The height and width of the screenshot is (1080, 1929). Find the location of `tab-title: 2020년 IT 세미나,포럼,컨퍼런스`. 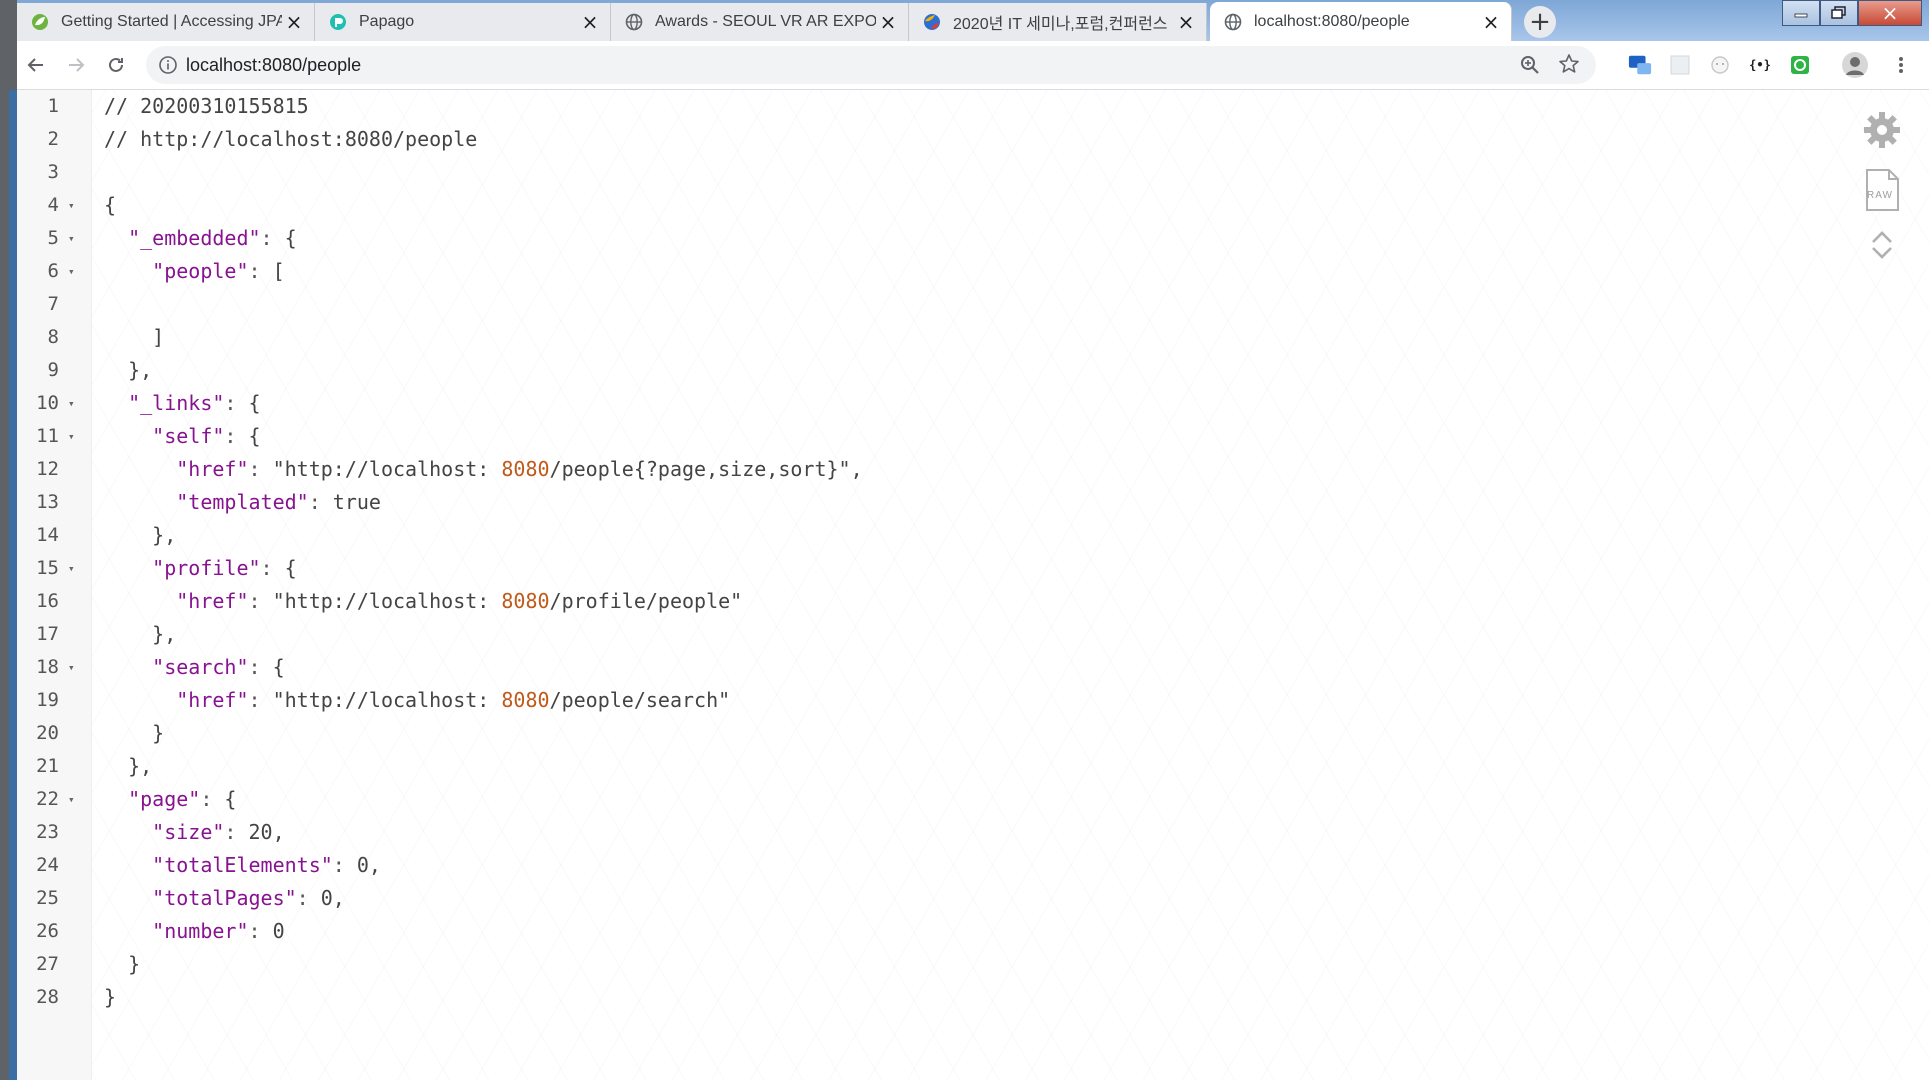

tab-title: 2020년 IT 세미나,포럼,컨퍼런스 is located at coordinates (1060, 24).